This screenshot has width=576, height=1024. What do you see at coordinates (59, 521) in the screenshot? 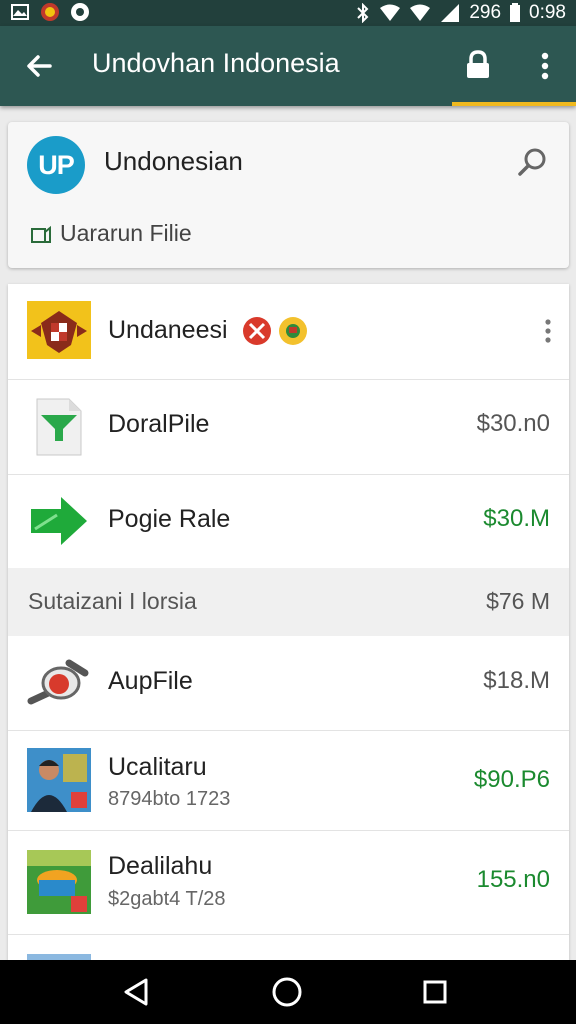
I see `green-arrow-icon` at bounding box center [59, 521].